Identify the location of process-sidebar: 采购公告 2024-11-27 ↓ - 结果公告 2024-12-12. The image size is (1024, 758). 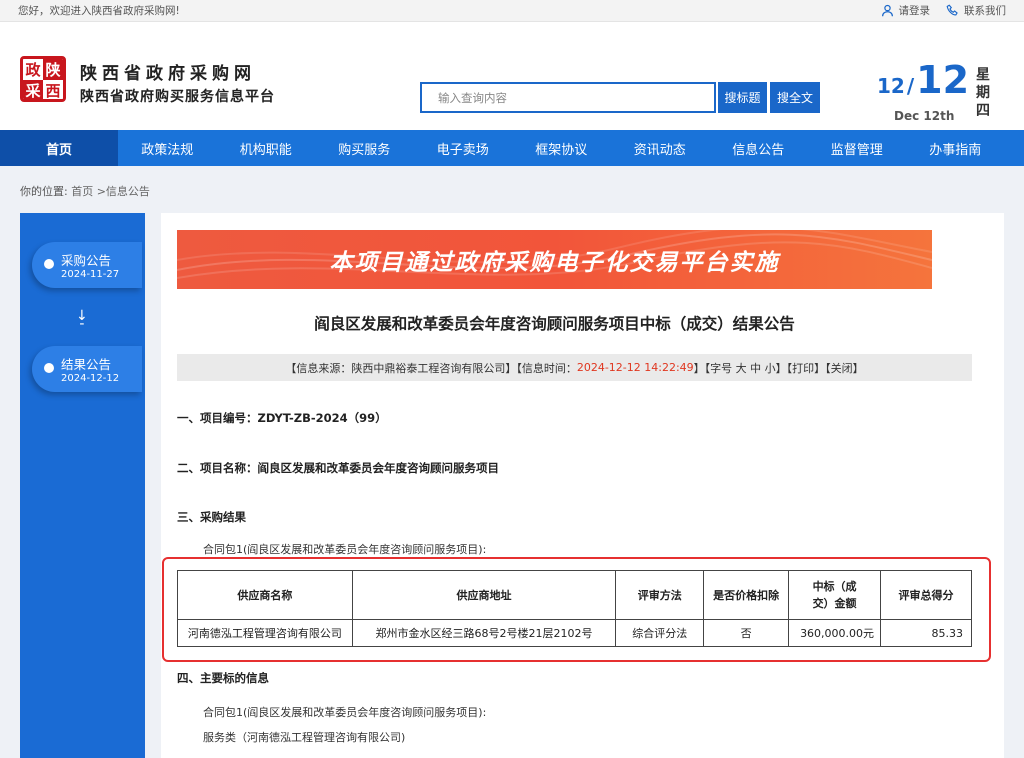
(82, 485).